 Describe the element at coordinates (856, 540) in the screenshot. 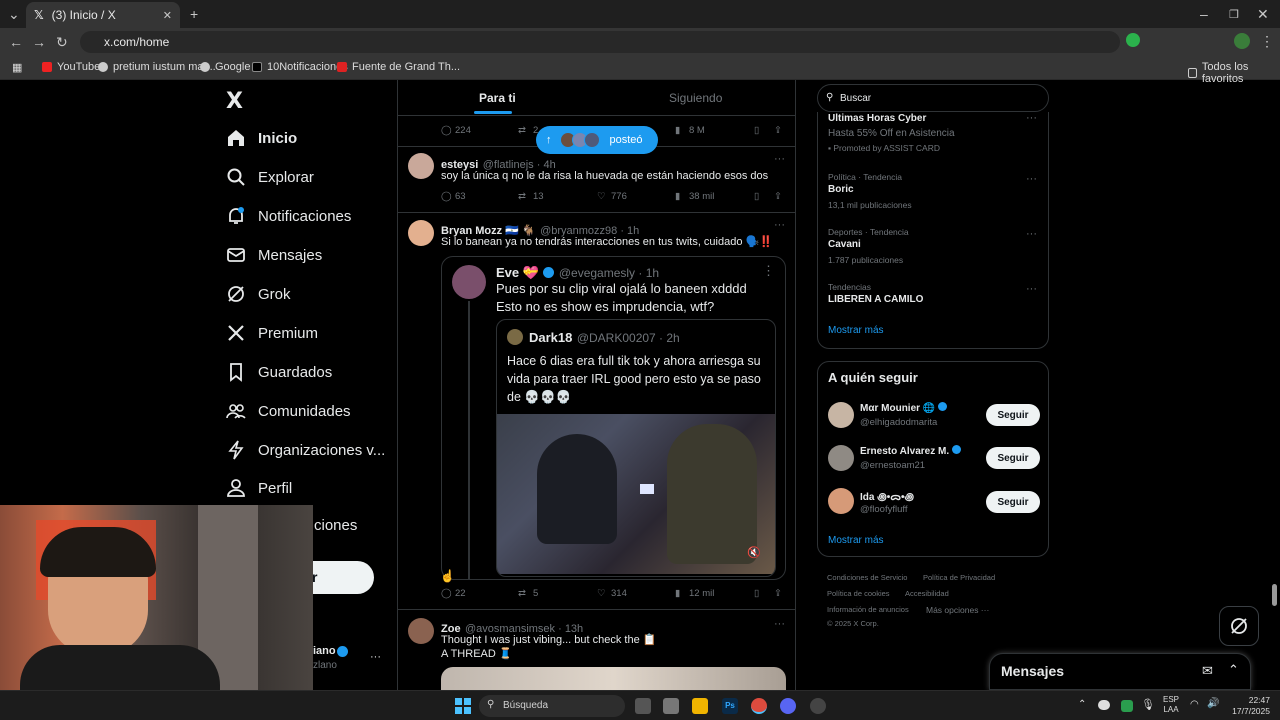

I see `show-more-follows: Mostrar más` at that location.